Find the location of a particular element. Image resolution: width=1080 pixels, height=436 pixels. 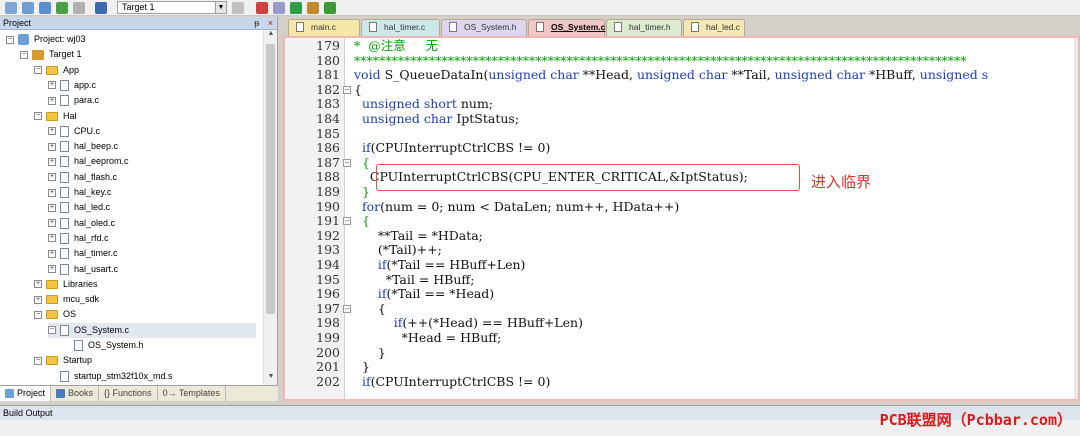

tab-books: Books is located at coordinates (75, 393).